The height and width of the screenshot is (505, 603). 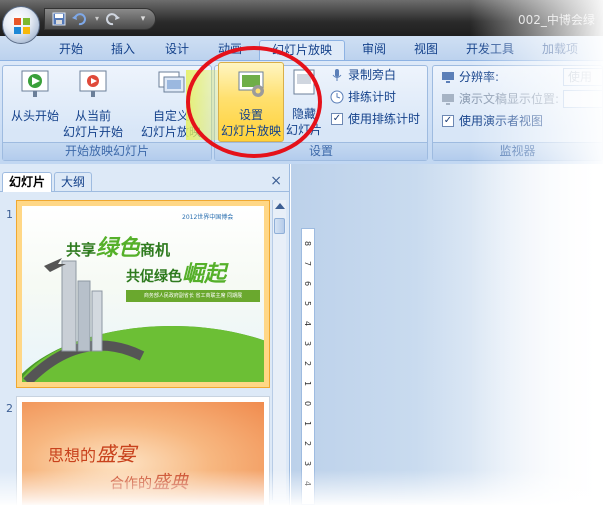 What do you see at coordinates (9, 214) in the screenshot?
I see `slide-number: 1` at bounding box center [9, 214].